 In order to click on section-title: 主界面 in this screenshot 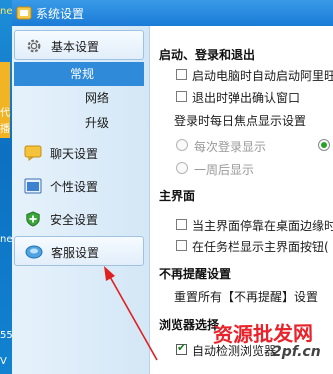, I will do `click(177, 196)`.